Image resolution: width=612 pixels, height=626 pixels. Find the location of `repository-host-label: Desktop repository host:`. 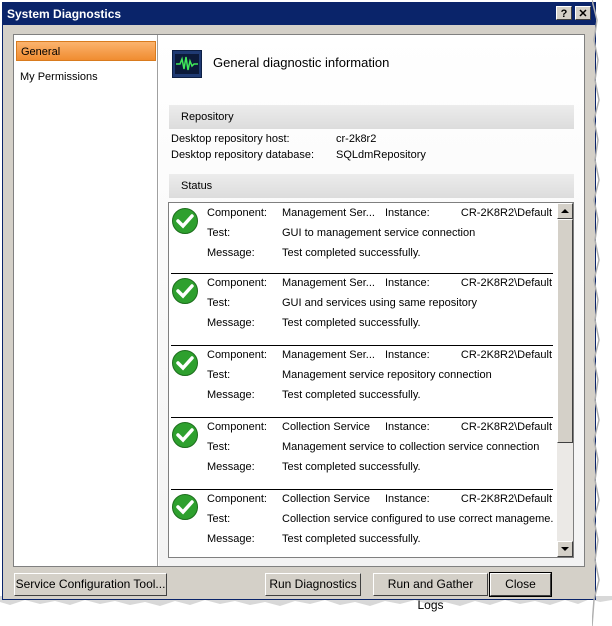

repository-host-label: Desktop repository host: is located at coordinates (230, 139).